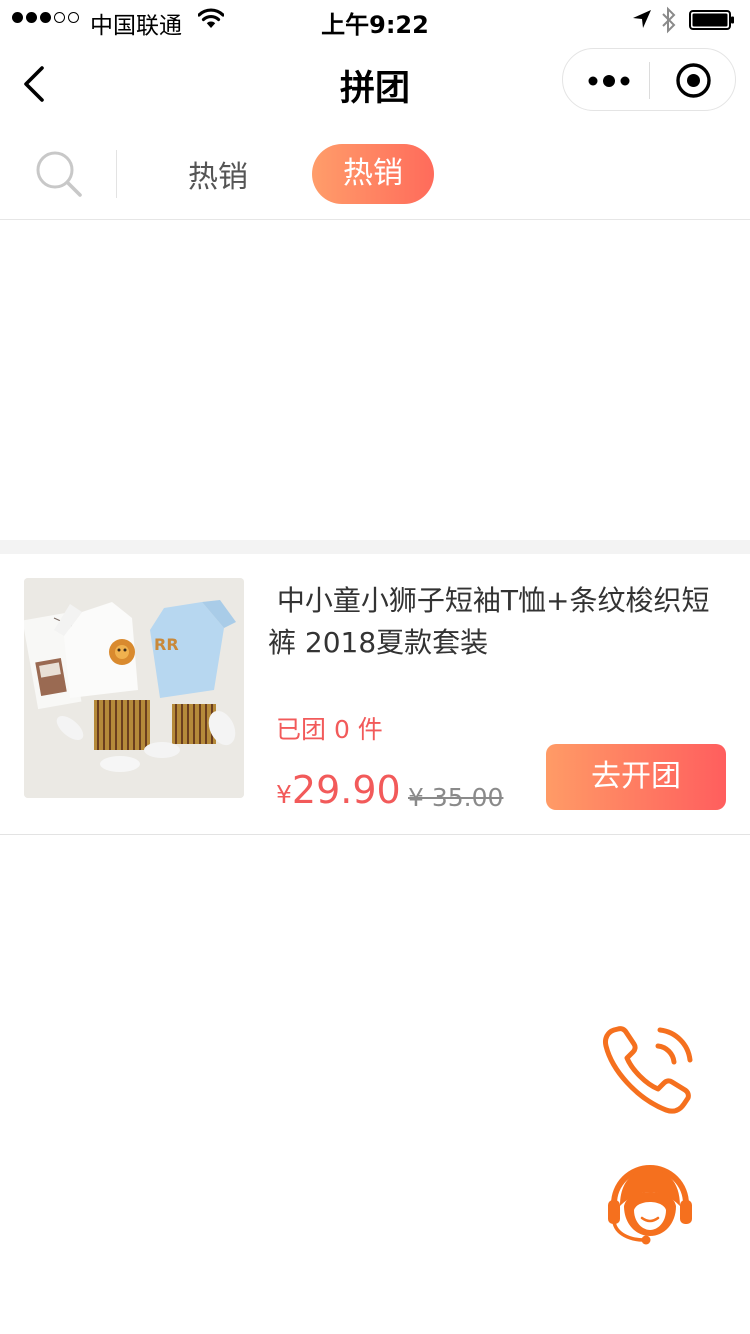 The width and height of the screenshot is (750, 1334). Describe the element at coordinates (375, 20) in the screenshot. I see `status-bar: 中国联通 上午9:22` at that location.